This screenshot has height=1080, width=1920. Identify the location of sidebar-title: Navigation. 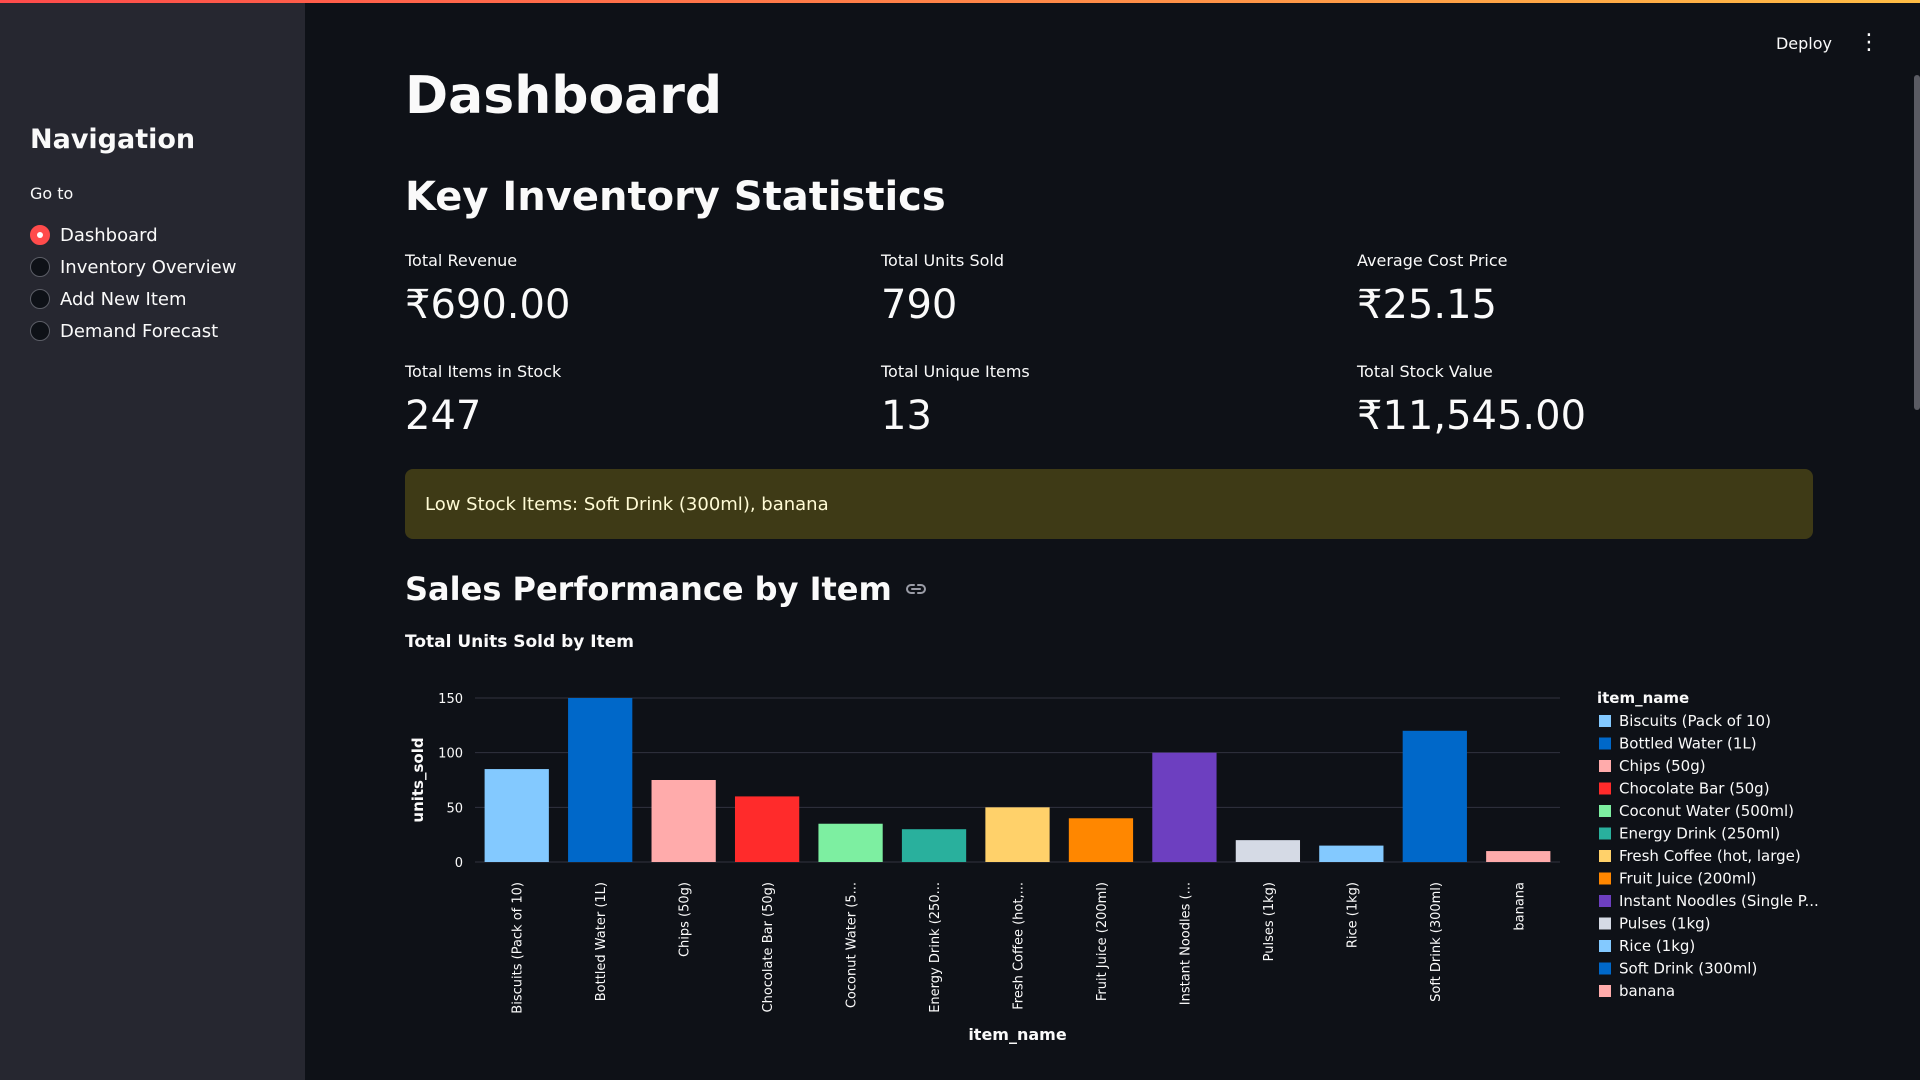
(113, 139).